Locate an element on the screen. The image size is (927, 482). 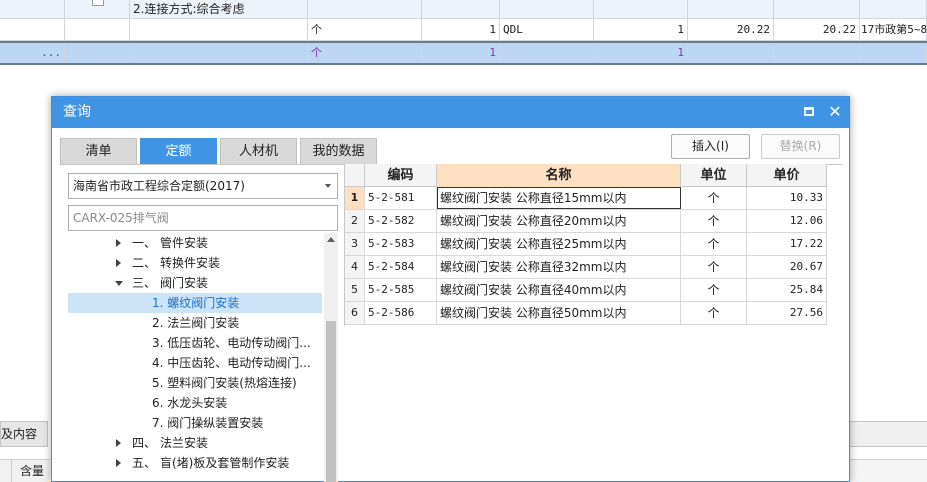
row-price: 12.06 is located at coordinates (787, 221).